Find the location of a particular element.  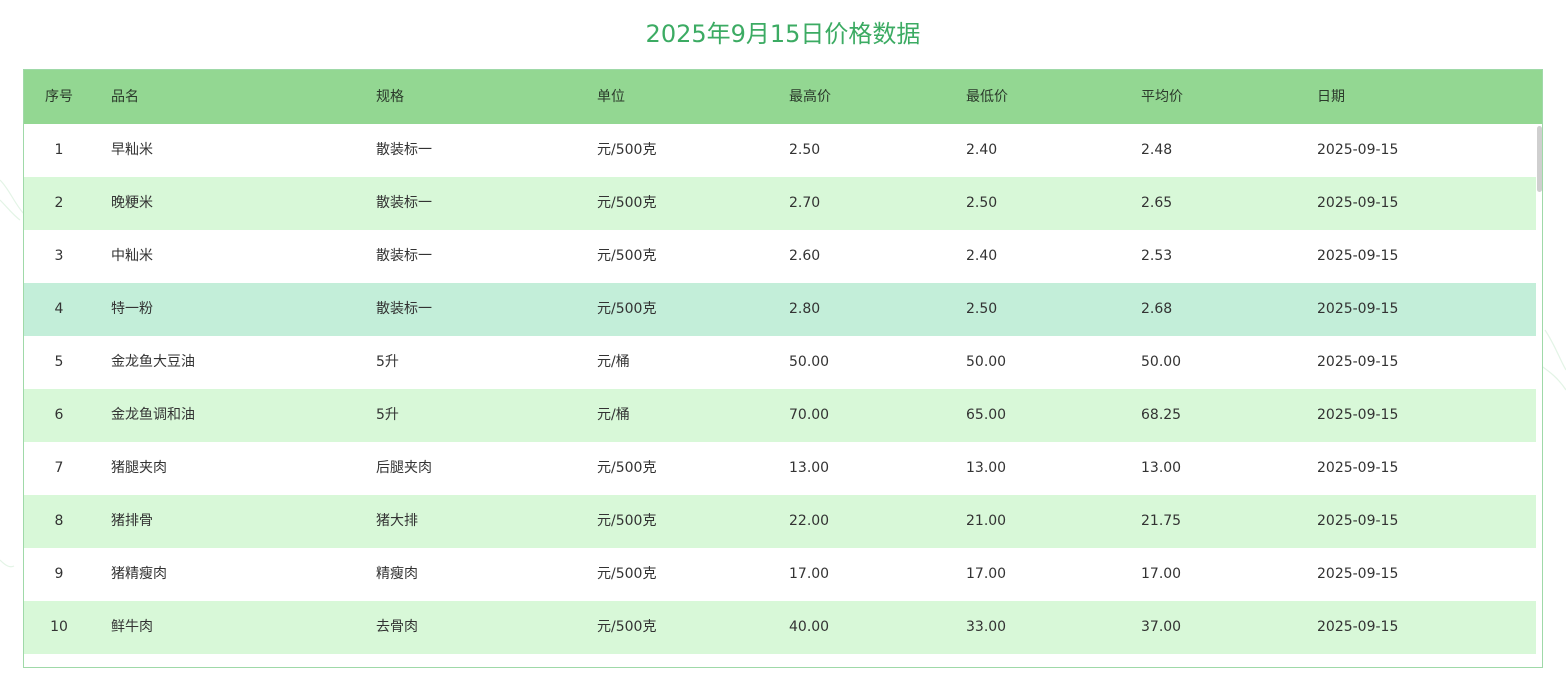

cell-name: 中籼米 is located at coordinates (132, 256).